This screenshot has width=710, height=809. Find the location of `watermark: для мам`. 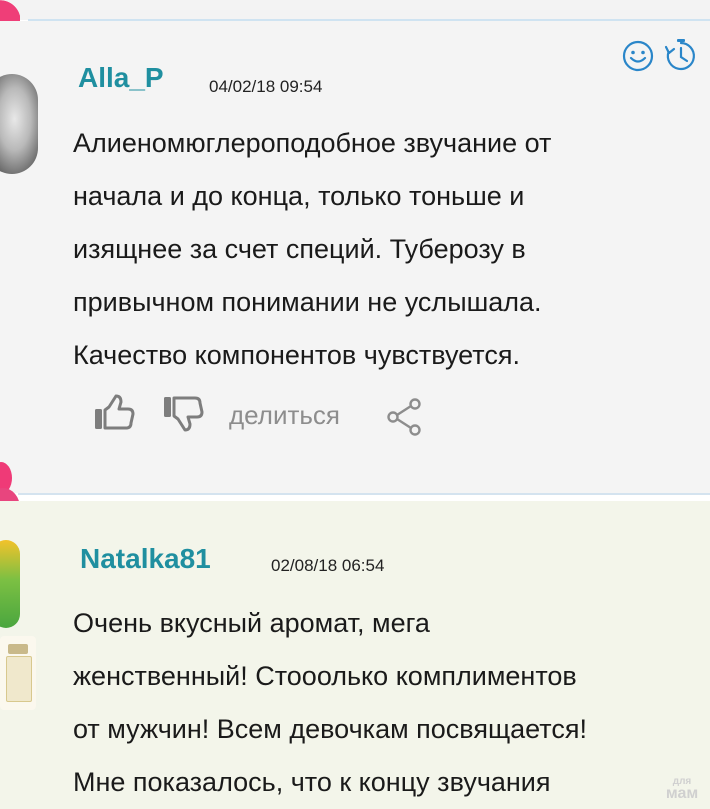

watermark: для мам is located at coordinates (682, 791).